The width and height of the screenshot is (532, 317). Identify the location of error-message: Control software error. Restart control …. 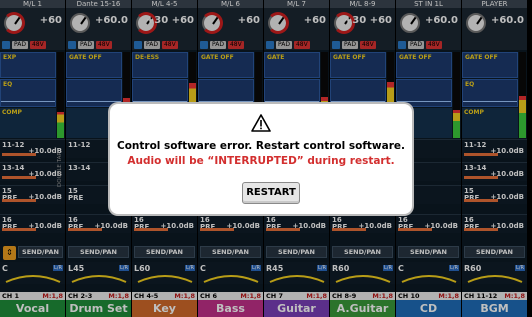
(261, 146).